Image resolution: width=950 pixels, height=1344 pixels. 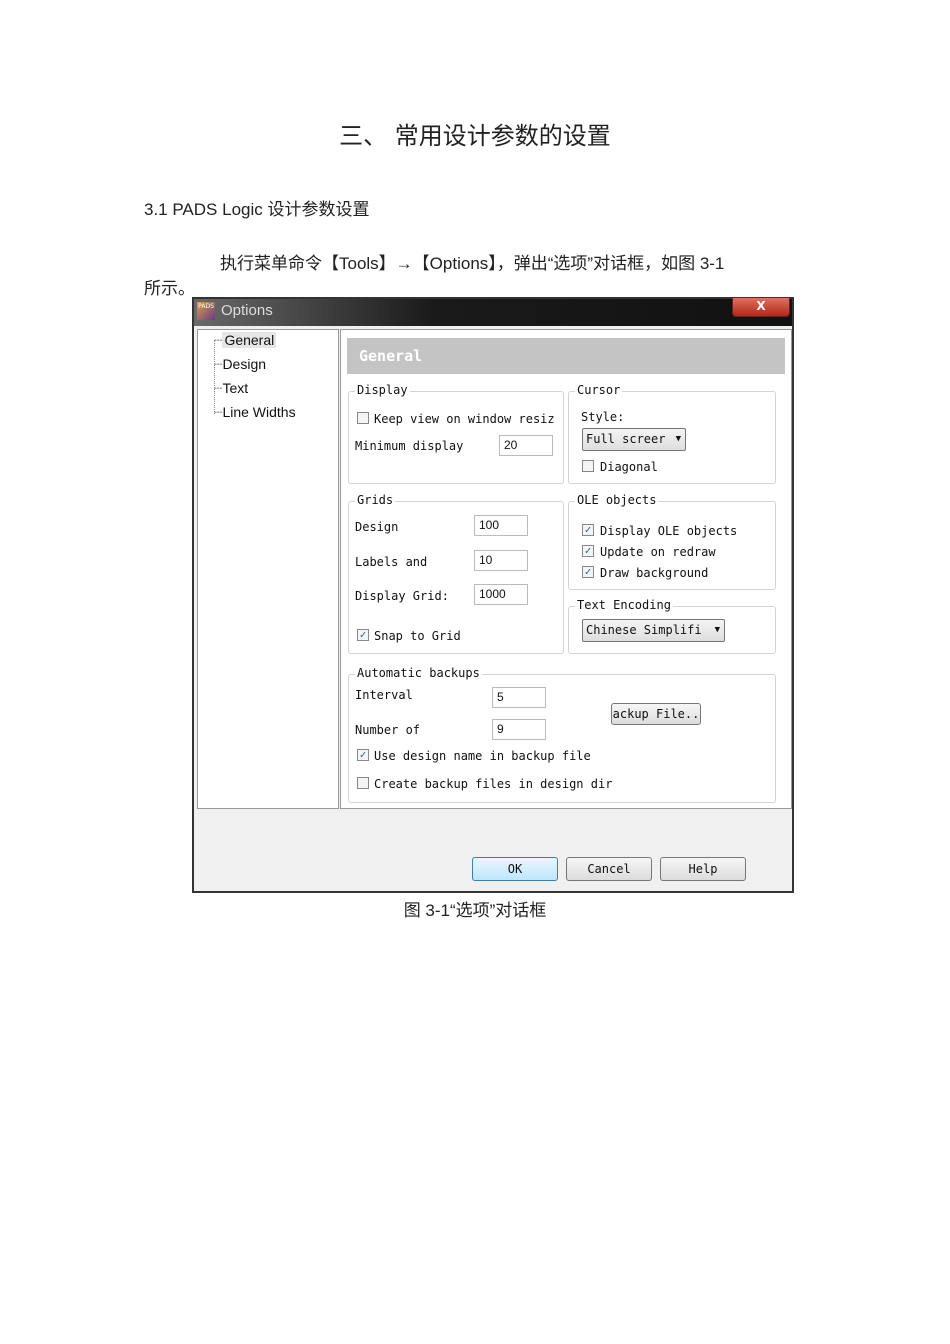 I want to click on checkbox-label: Keep view on window resiz, so click(x=464, y=419).